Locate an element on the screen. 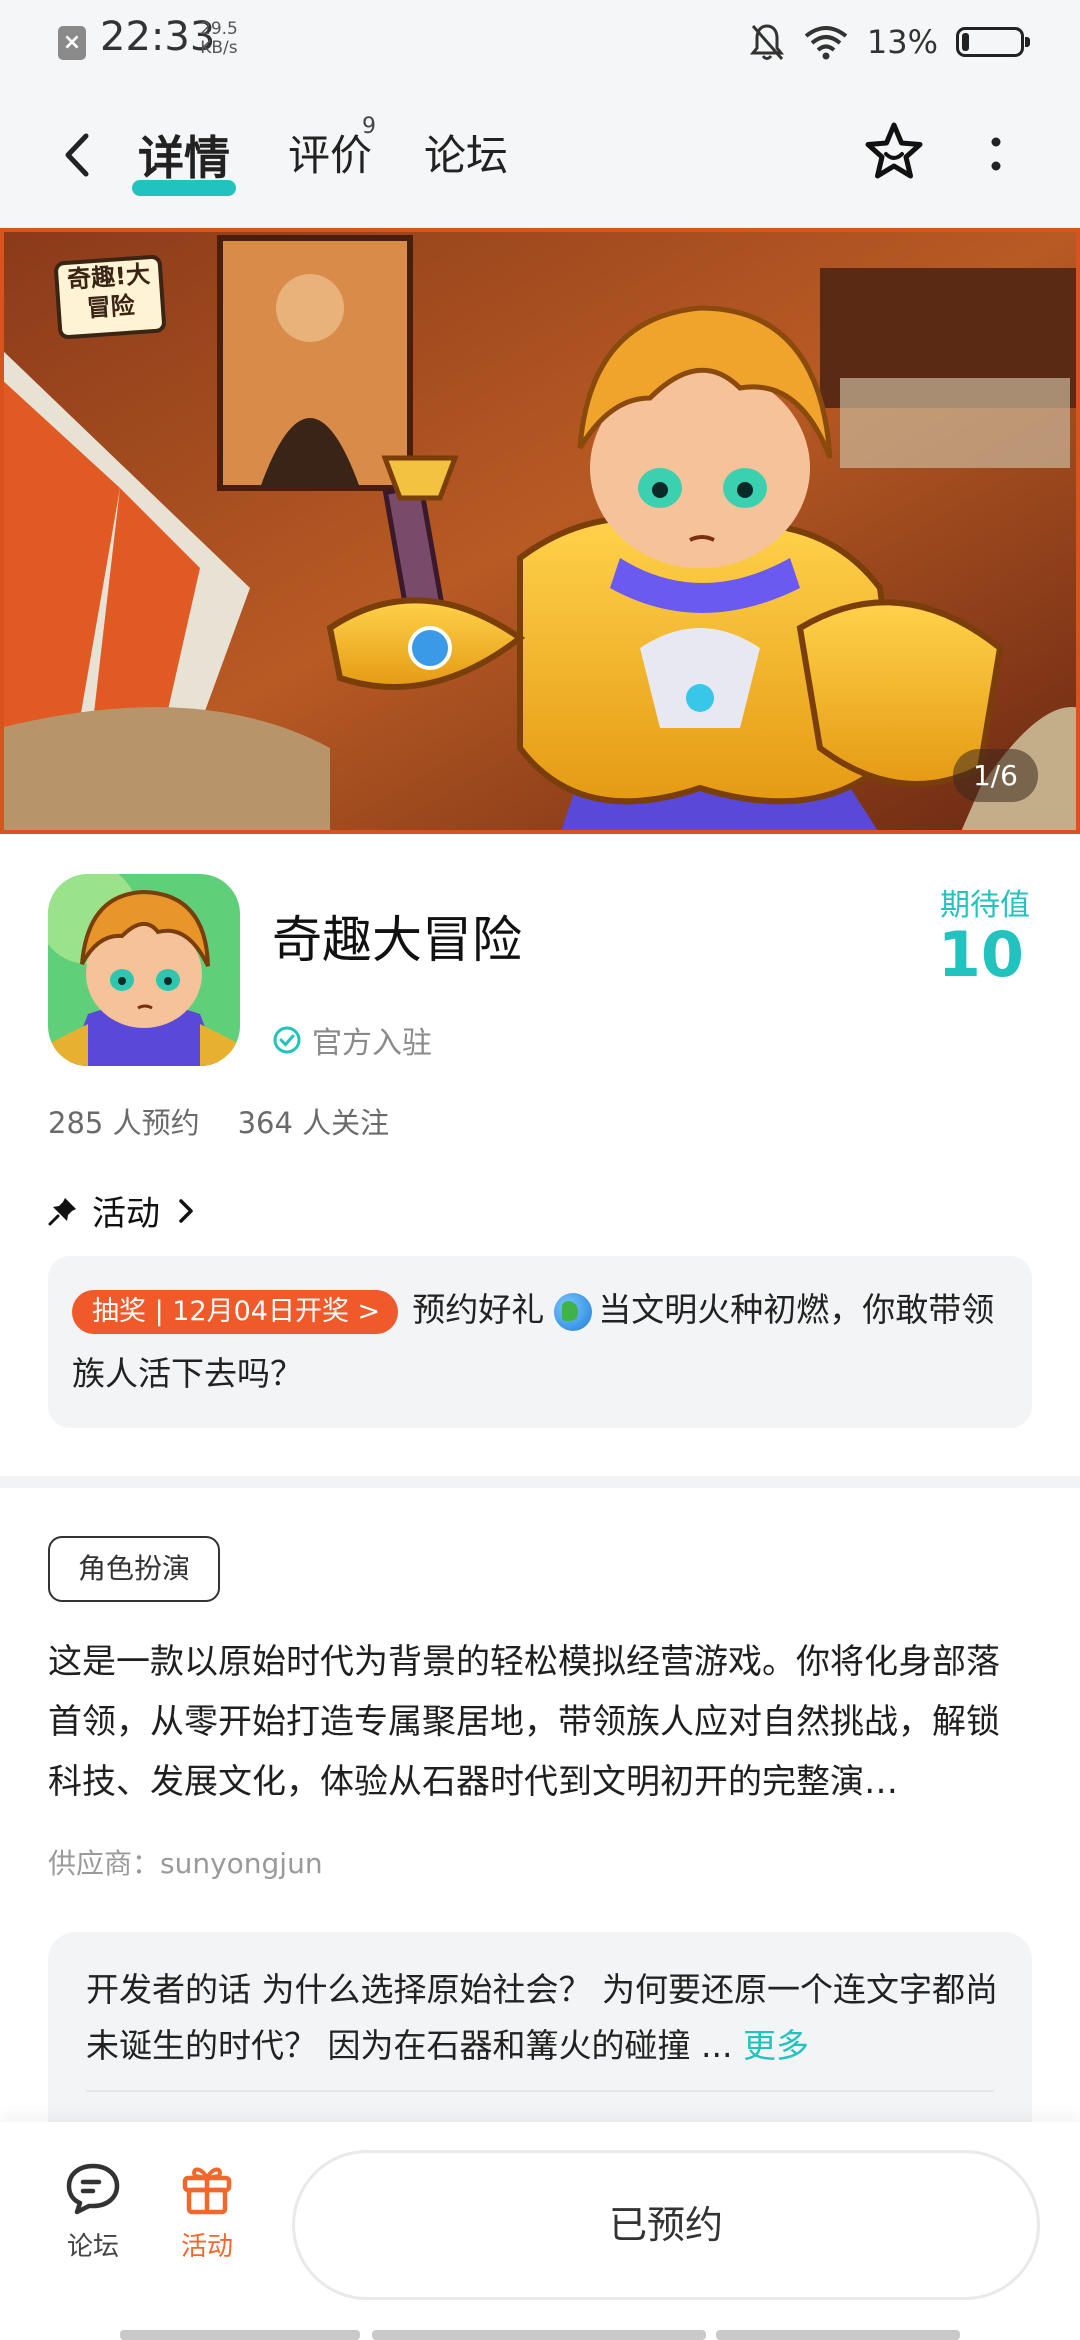  back-arrow-icon is located at coordinates (78, 155).